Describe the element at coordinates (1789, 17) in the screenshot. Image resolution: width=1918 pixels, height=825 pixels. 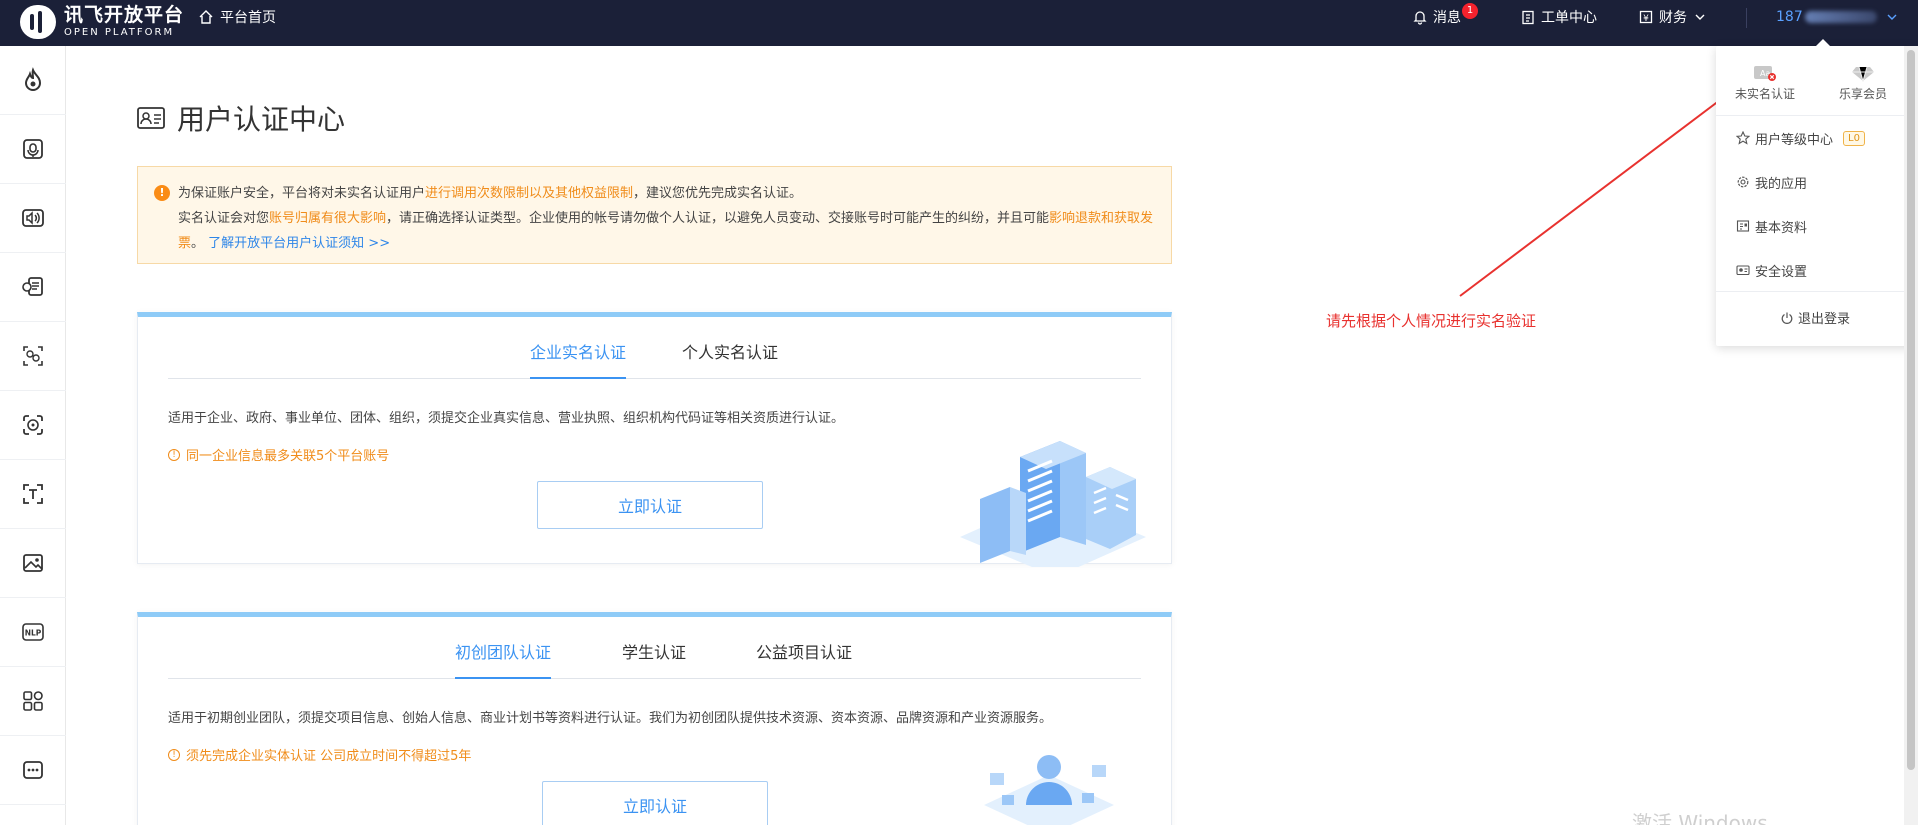
I see `user-phone-prefix: 187` at that location.